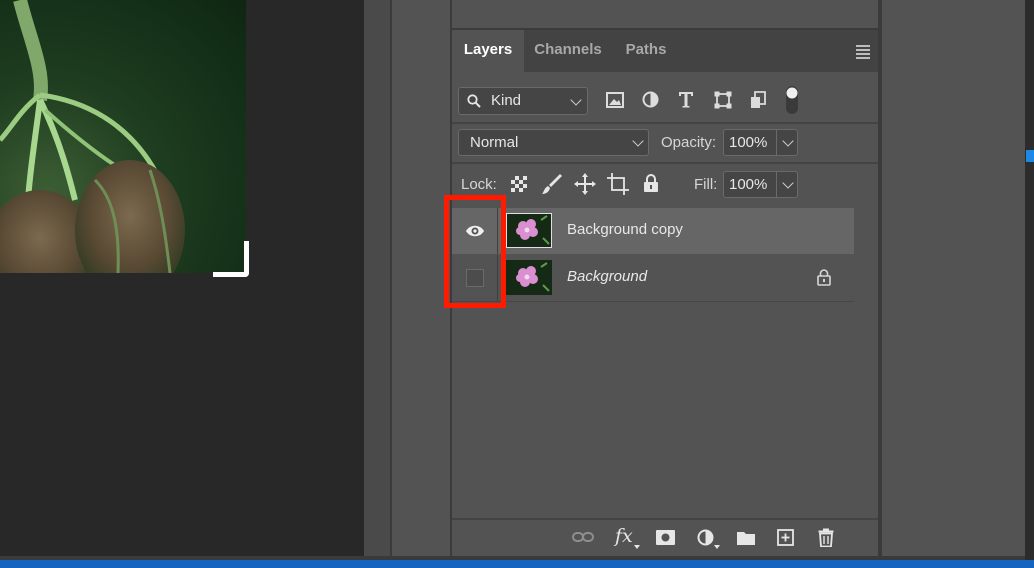 The height and width of the screenshot is (568, 1034). I want to click on new-layer-icon, so click(785, 537).